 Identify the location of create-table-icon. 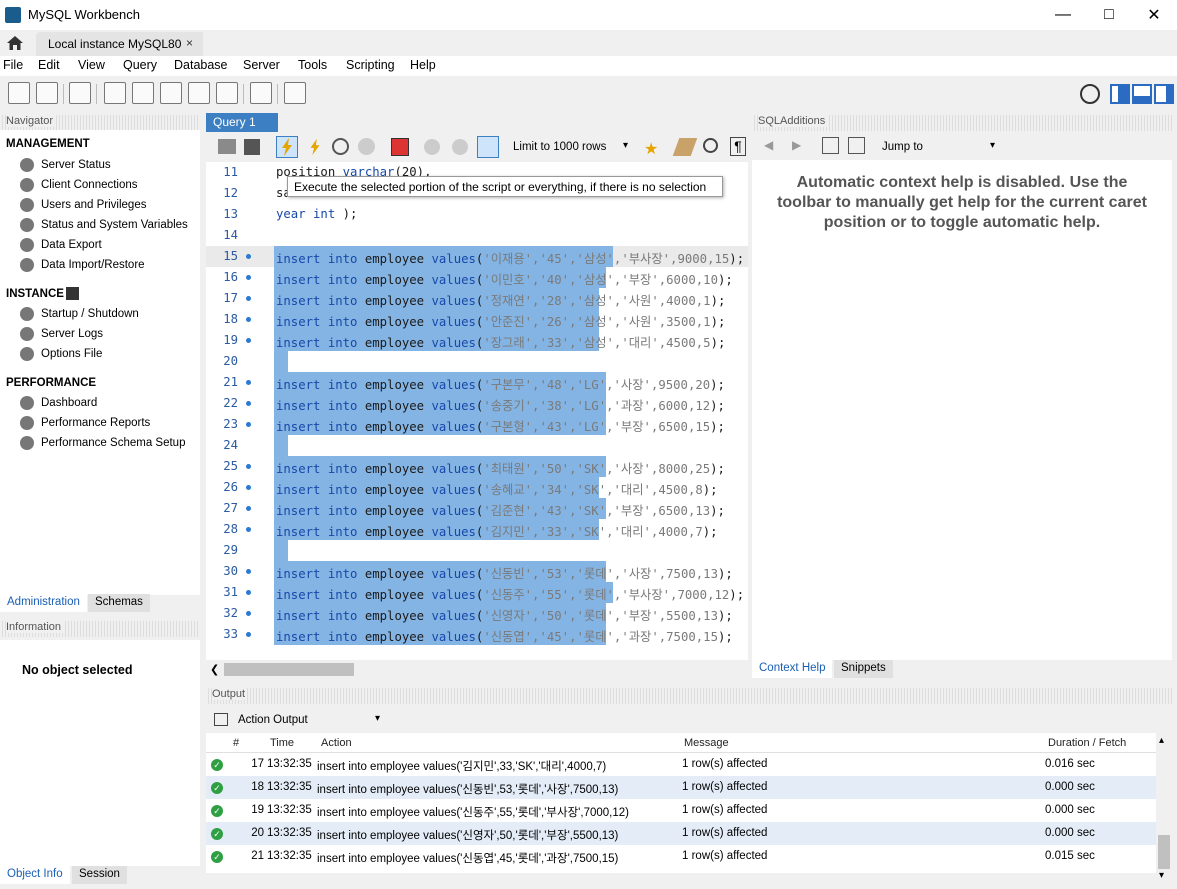
(143, 93).